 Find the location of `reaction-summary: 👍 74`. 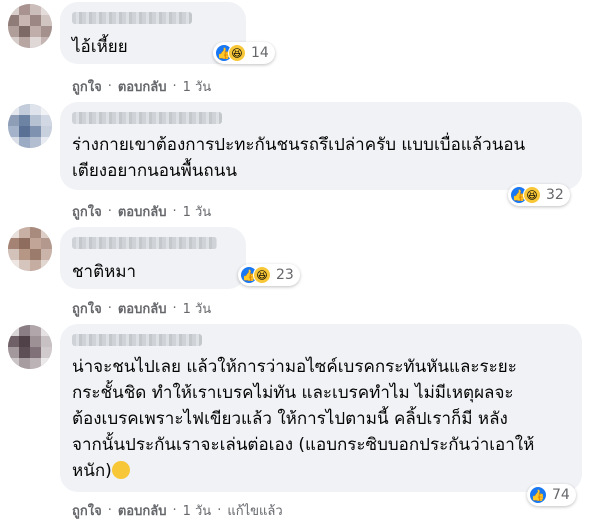

reaction-summary: 👍 74 is located at coordinates (551, 495).